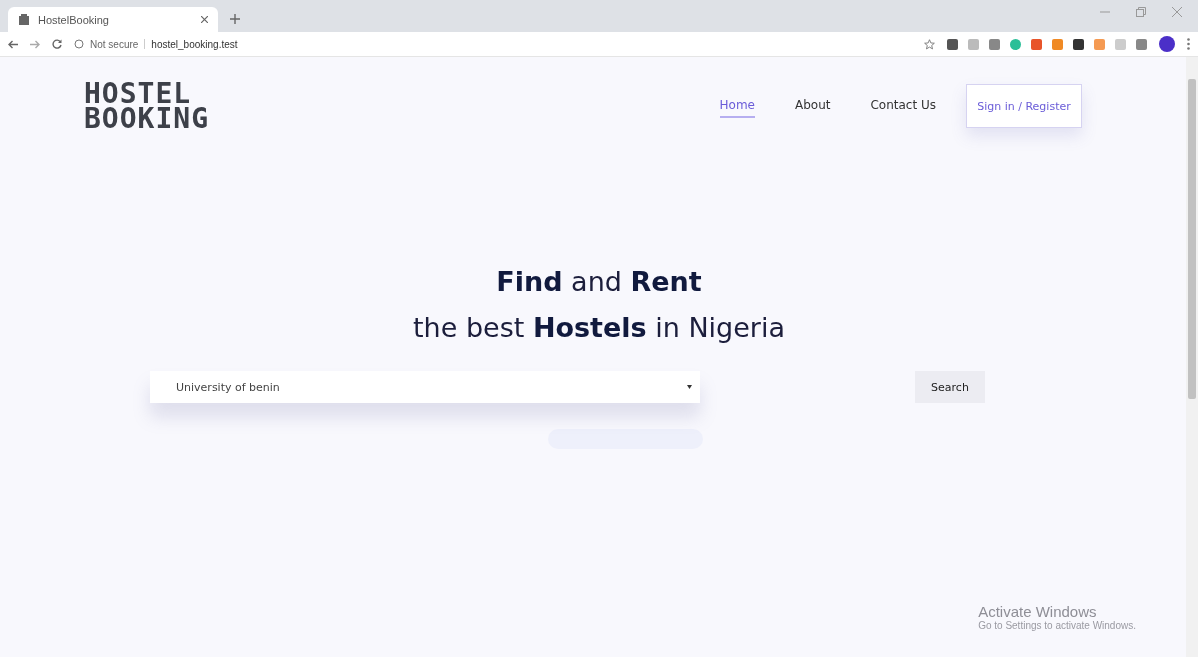 This screenshot has width=1198, height=657. What do you see at coordinates (35, 44) in the screenshot?
I see `forward-icon` at bounding box center [35, 44].